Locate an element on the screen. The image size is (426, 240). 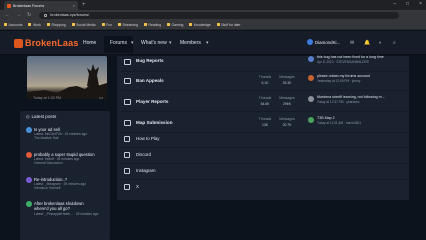
messages-stat: Messages 296K is located at coordinates (287, 101).